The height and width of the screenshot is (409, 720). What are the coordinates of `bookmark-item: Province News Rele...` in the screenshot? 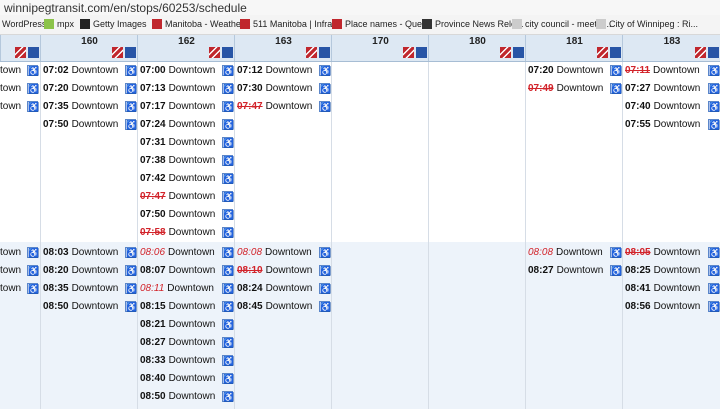 It's located at (473, 24).